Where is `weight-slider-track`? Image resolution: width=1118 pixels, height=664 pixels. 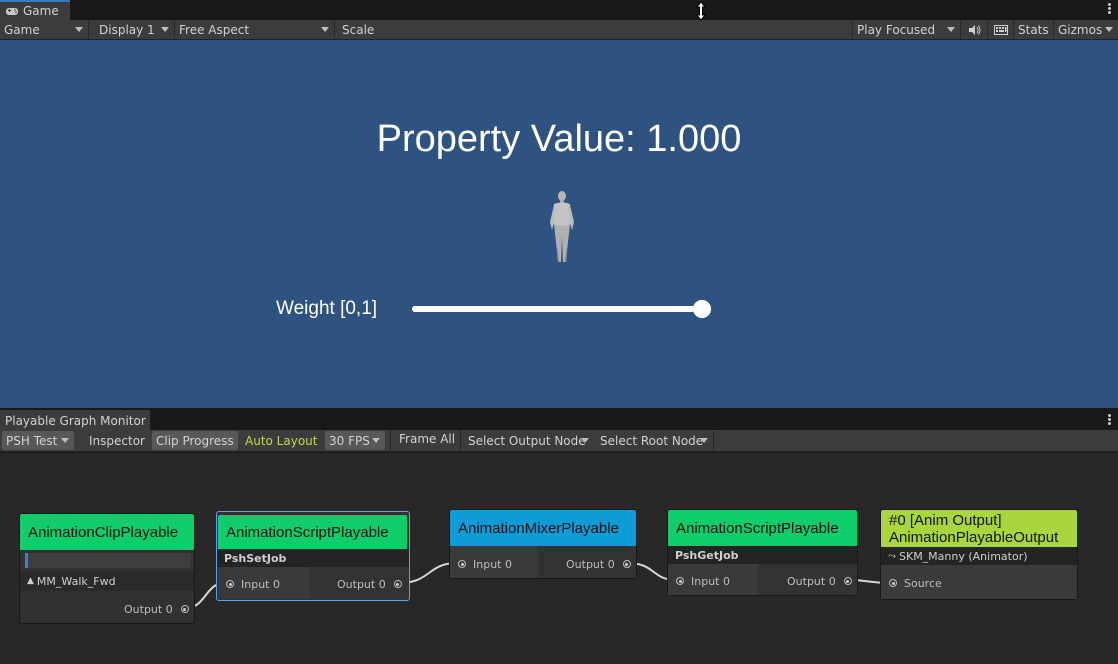 weight-slider-track is located at coordinates (561, 309).